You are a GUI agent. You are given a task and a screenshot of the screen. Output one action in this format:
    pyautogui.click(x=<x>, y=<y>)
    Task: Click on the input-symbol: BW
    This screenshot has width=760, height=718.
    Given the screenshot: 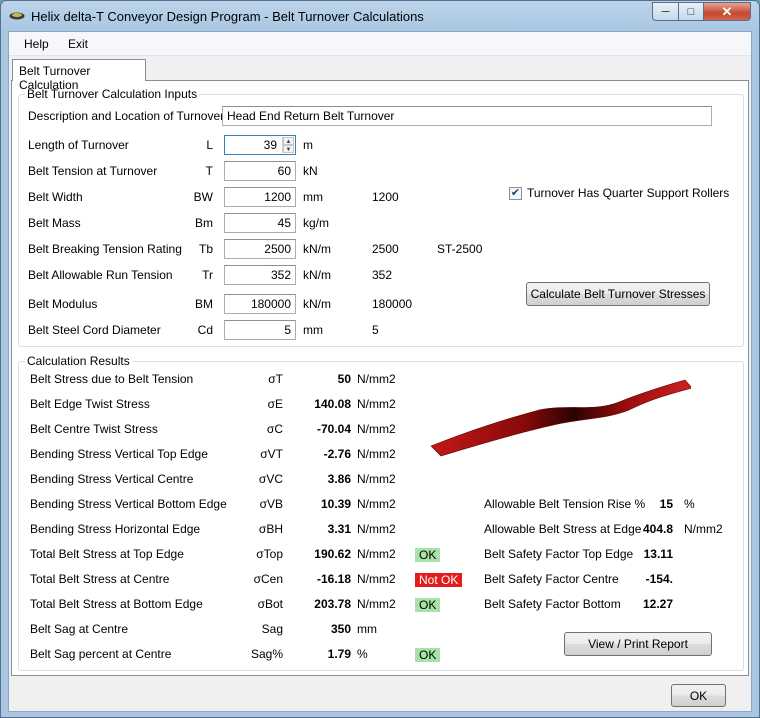 What is the action you would take?
    pyautogui.click(x=203, y=197)
    